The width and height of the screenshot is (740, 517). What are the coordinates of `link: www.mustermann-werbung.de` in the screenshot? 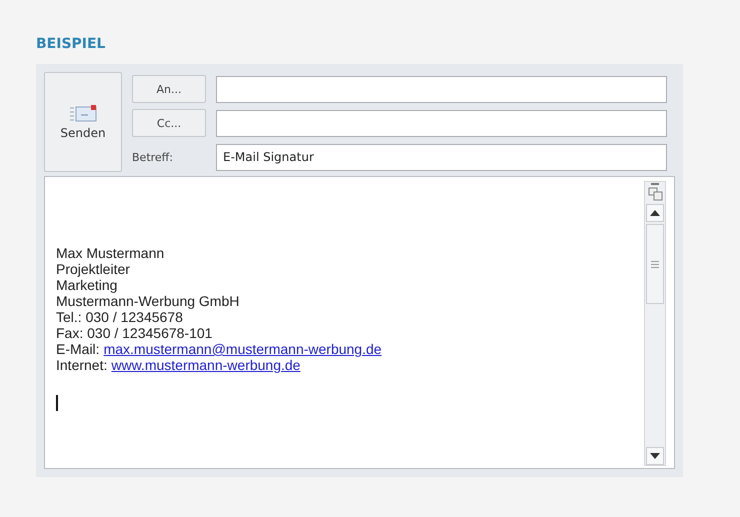 It's located at (205, 365).